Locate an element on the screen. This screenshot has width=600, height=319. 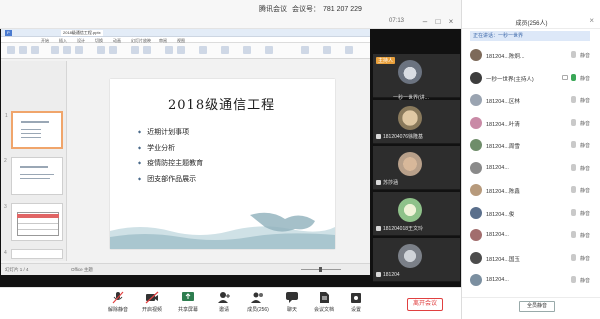
zoom-slider-knob is located at coordinates (320, 269).